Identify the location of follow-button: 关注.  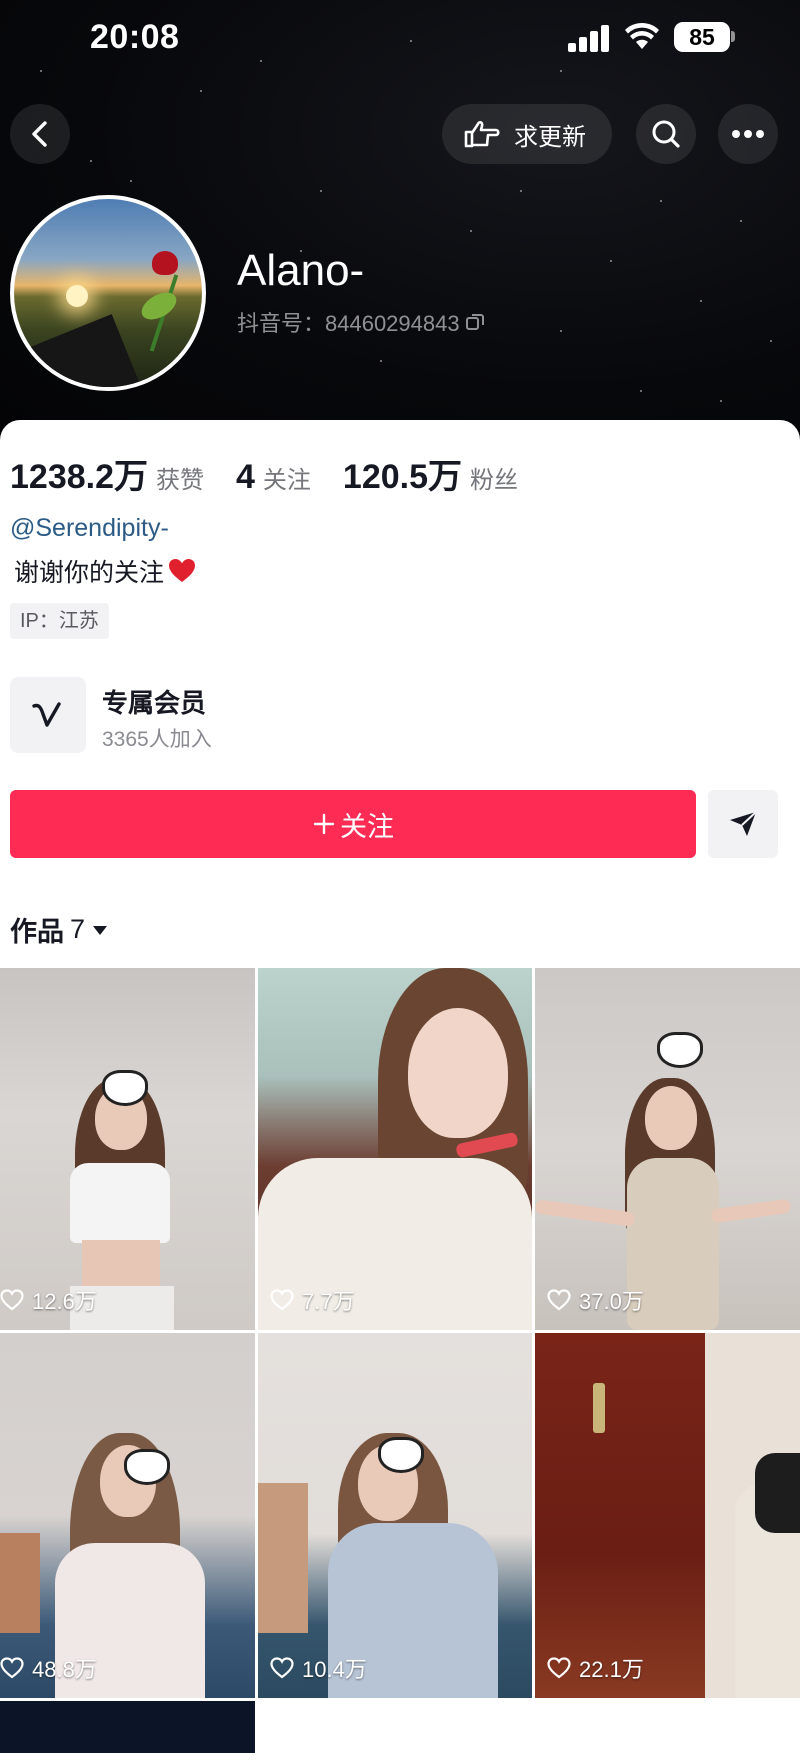
(353, 824).